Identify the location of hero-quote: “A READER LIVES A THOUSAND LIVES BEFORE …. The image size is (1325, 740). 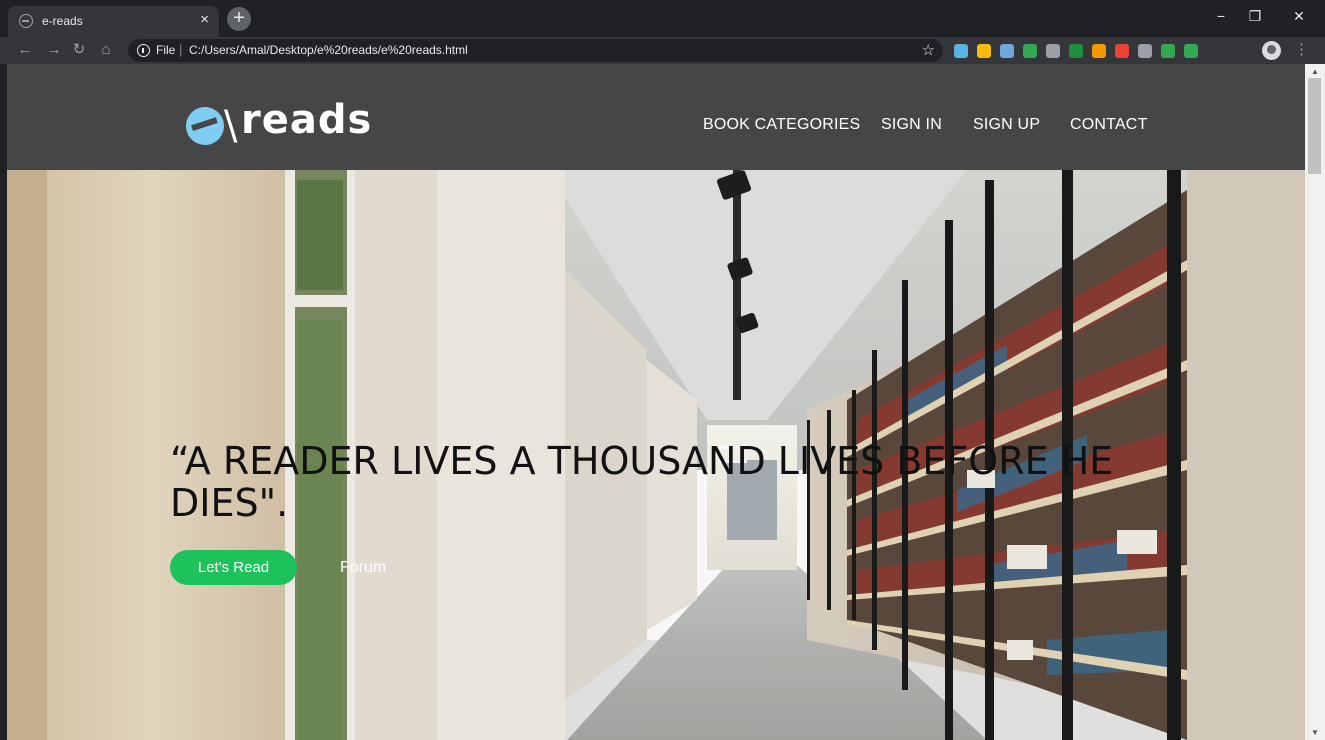
(642, 482).